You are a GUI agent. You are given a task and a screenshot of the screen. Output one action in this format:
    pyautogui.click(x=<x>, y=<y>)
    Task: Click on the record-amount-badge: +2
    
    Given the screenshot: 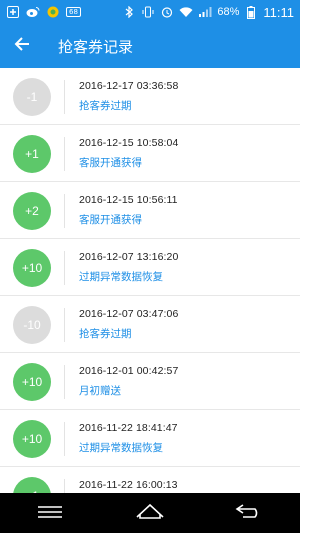 What is the action you would take?
    pyautogui.click(x=32, y=210)
    